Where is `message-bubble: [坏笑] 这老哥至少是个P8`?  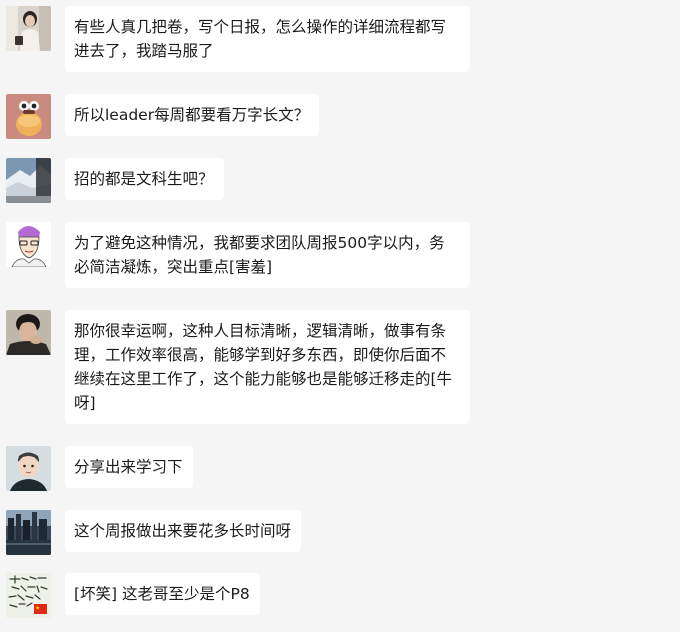
message-bubble: [坏笑] 这老哥至少是个P8 is located at coordinates (162, 594).